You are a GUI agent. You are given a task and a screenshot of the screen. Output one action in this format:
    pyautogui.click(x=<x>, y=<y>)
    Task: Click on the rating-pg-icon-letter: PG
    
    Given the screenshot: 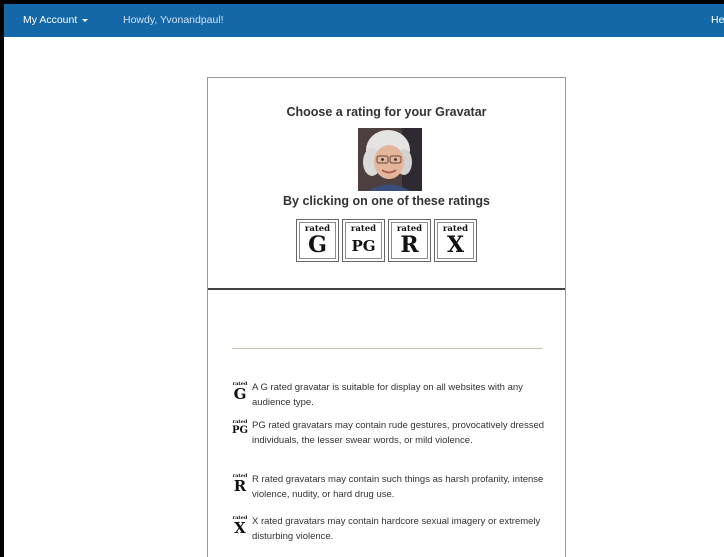 What is the action you would take?
    pyautogui.click(x=240, y=430)
    